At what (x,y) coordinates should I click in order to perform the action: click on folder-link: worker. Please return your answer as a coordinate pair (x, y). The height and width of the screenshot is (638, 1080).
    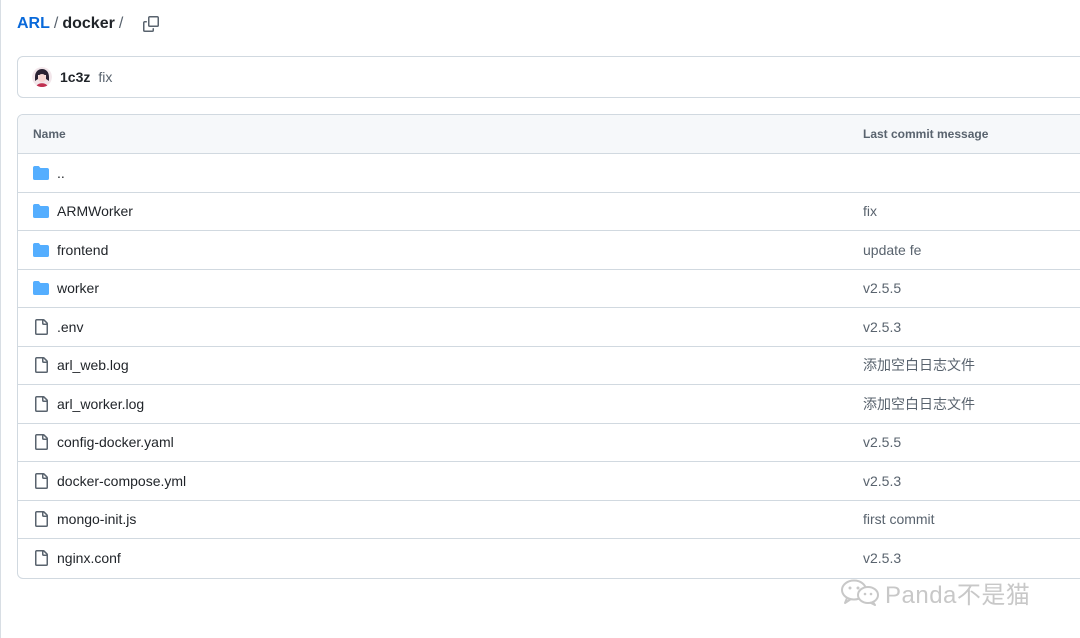
    Looking at the image, I should click on (78, 288).